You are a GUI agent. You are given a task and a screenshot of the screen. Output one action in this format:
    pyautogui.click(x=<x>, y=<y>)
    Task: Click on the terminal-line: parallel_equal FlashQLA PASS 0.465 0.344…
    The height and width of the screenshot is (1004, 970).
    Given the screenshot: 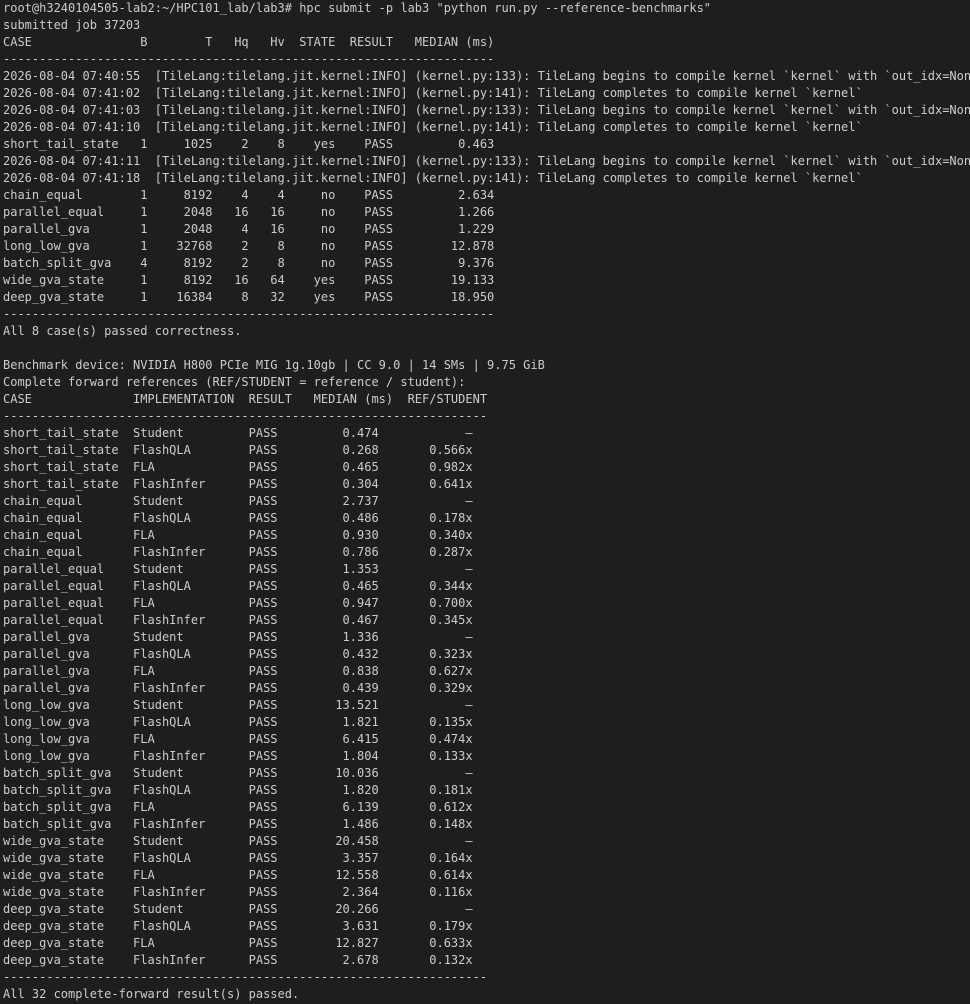 What is the action you would take?
    pyautogui.click(x=238, y=586)
    